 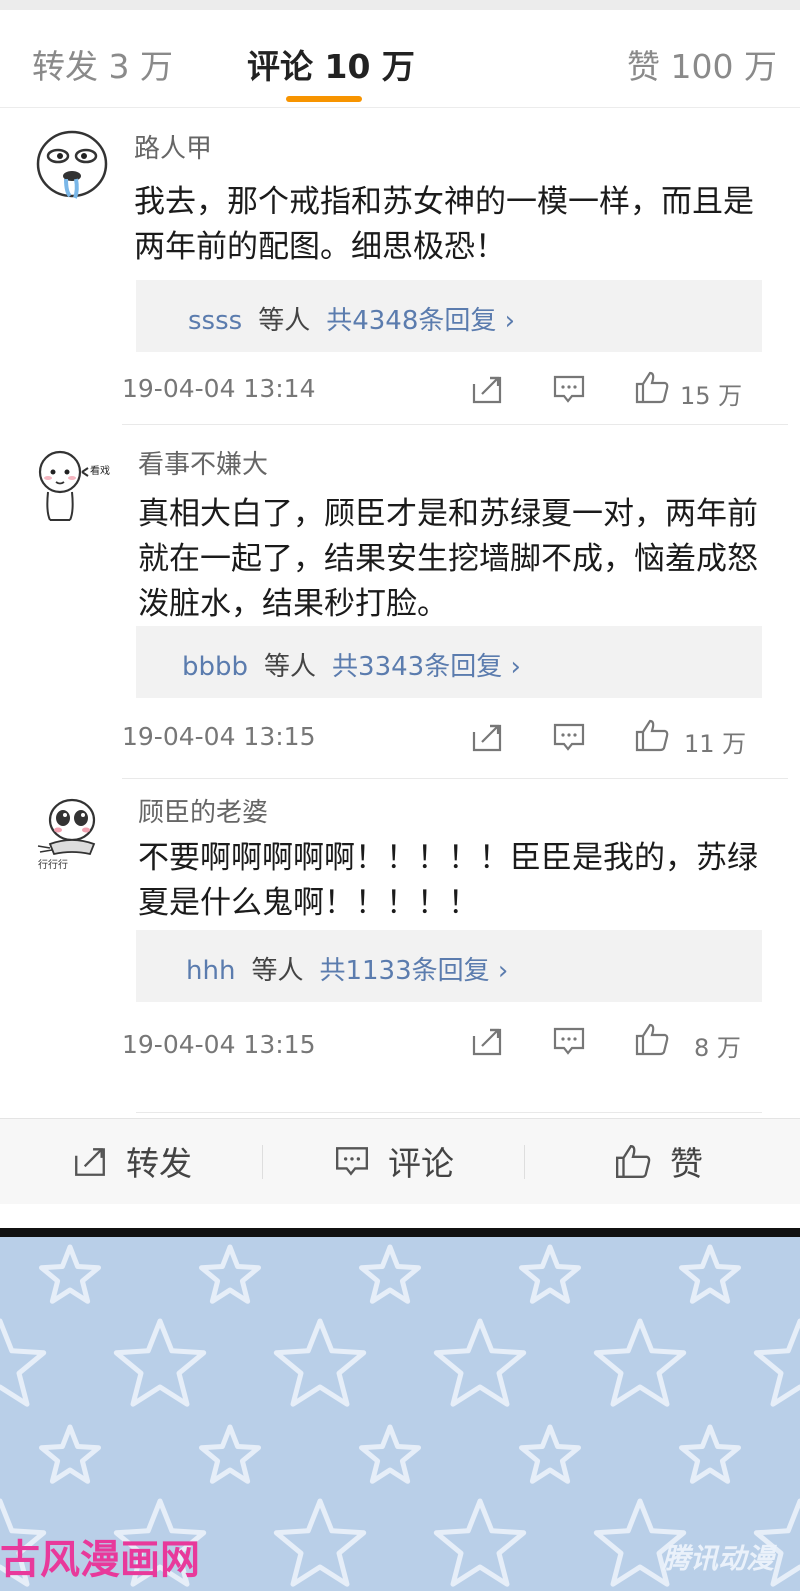 I want to click on comment-button: 评论, so click(x=394, y=1162).